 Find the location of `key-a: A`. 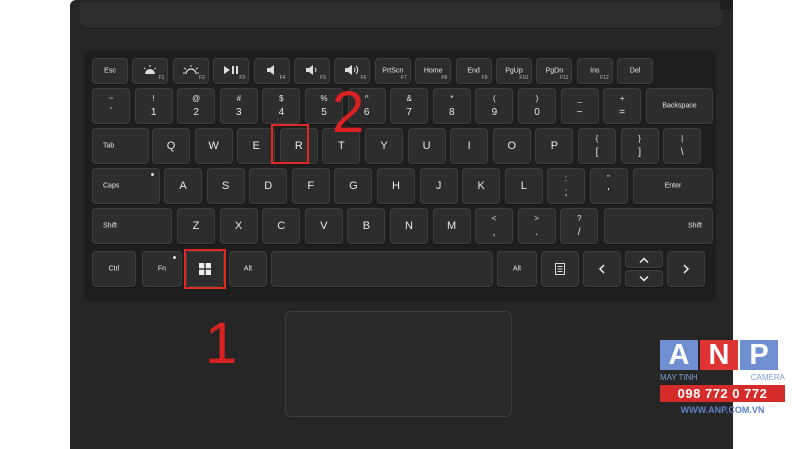

key-a: A is located at coordinates (183, 186).